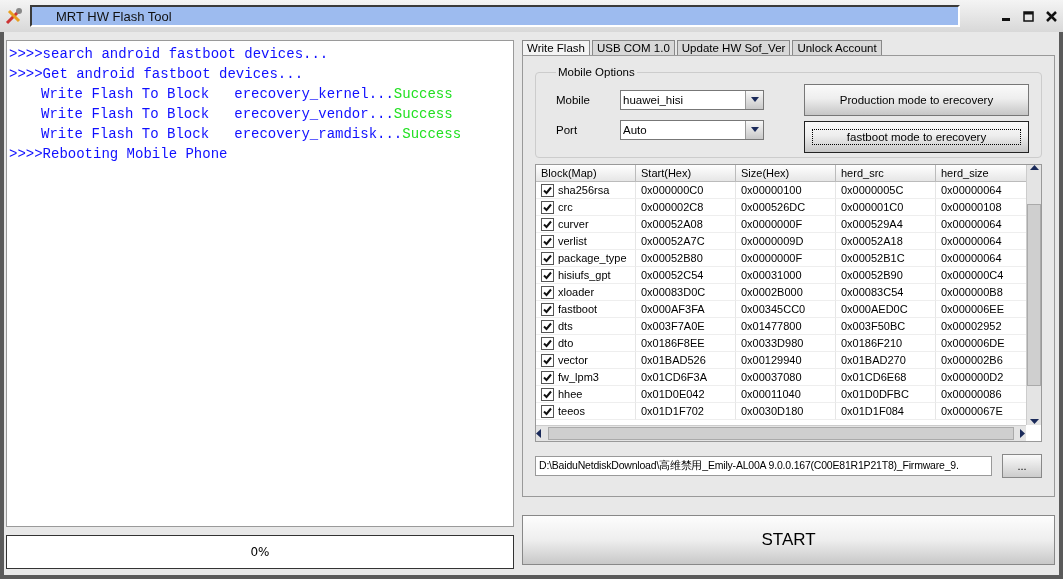 The width and height of the screenshot is (1063, 579). I want to click on column-header: Start(Hex), so click(686, 173).